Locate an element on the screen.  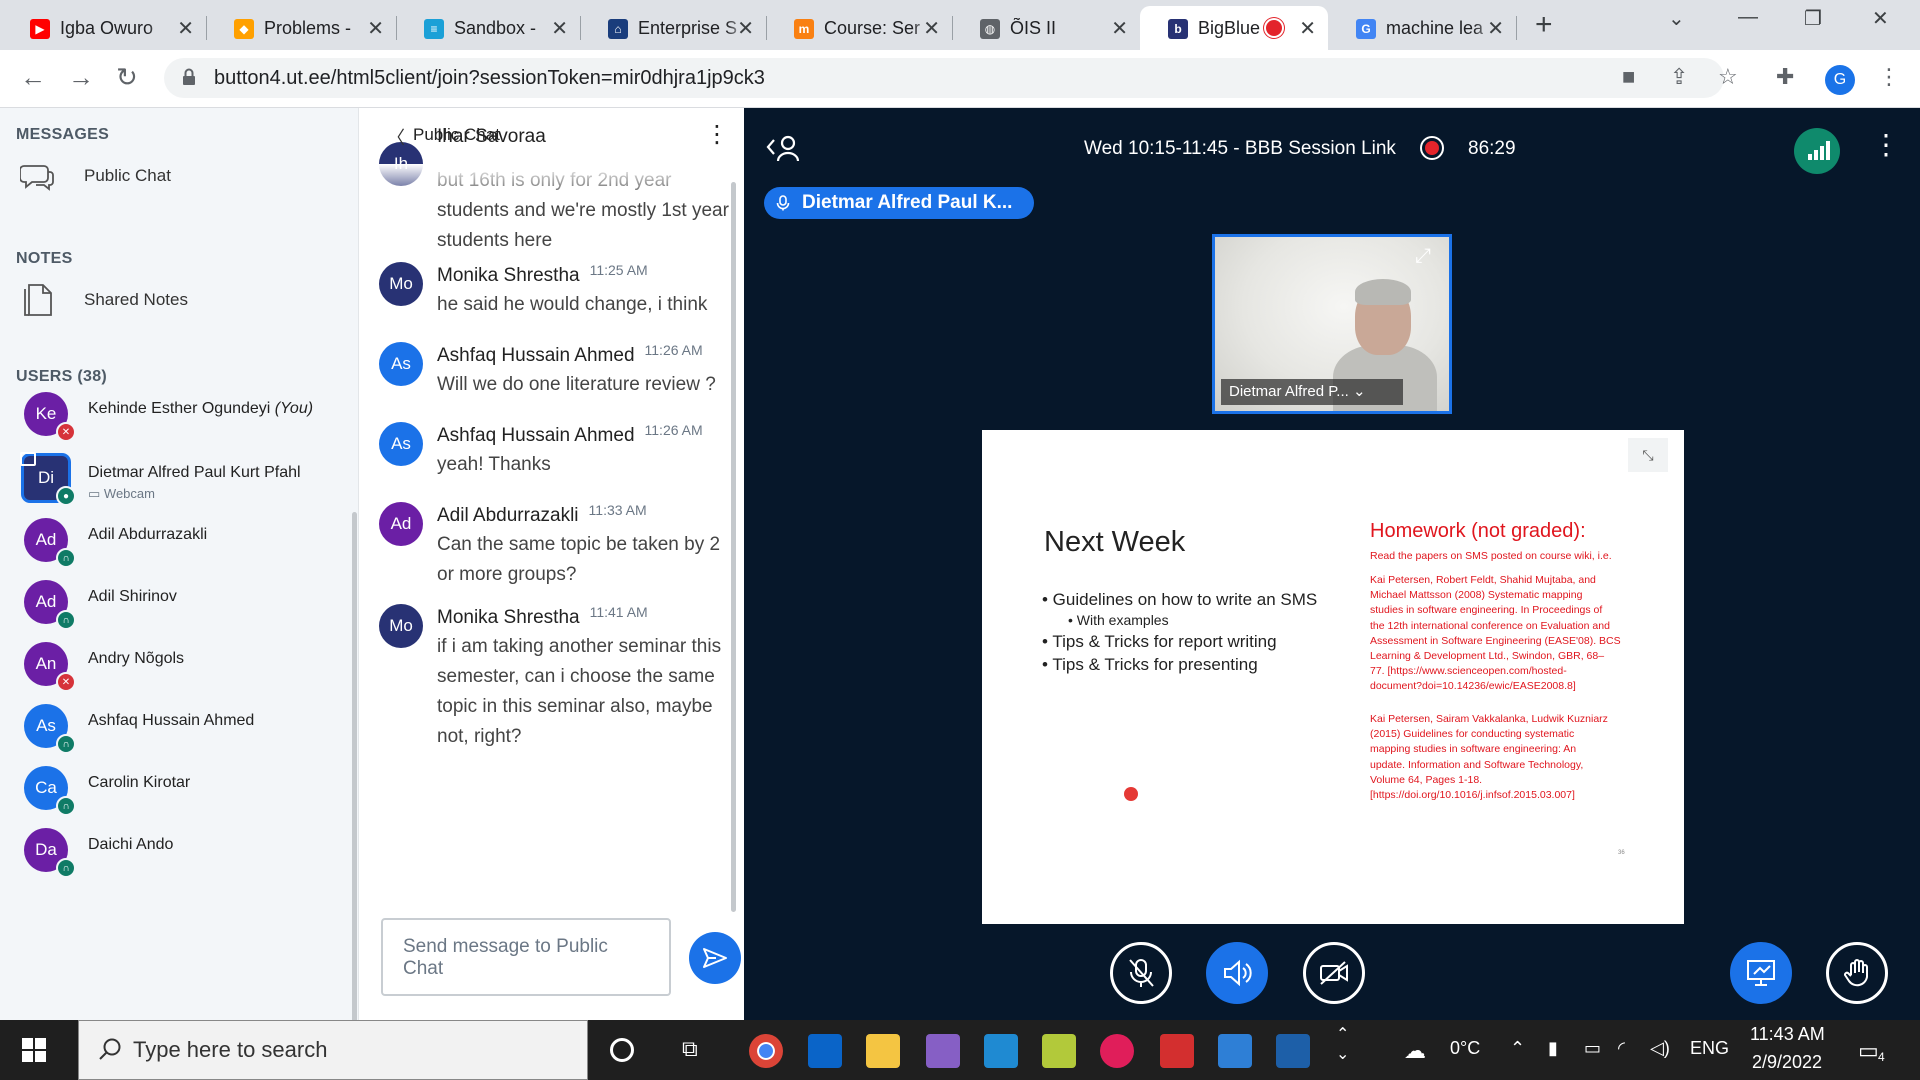
notifications-icon: ▭ is located at coordinates (1868, 1051).